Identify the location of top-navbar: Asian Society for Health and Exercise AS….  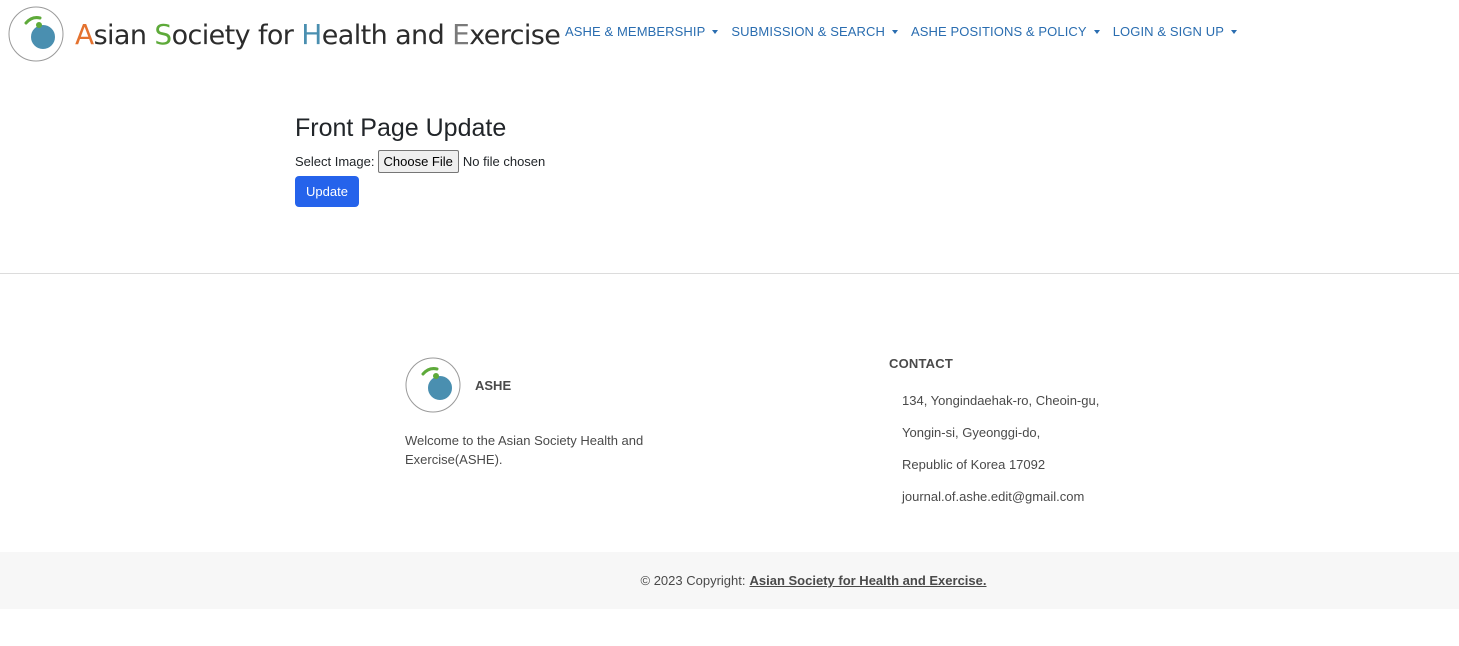
(729, 34).